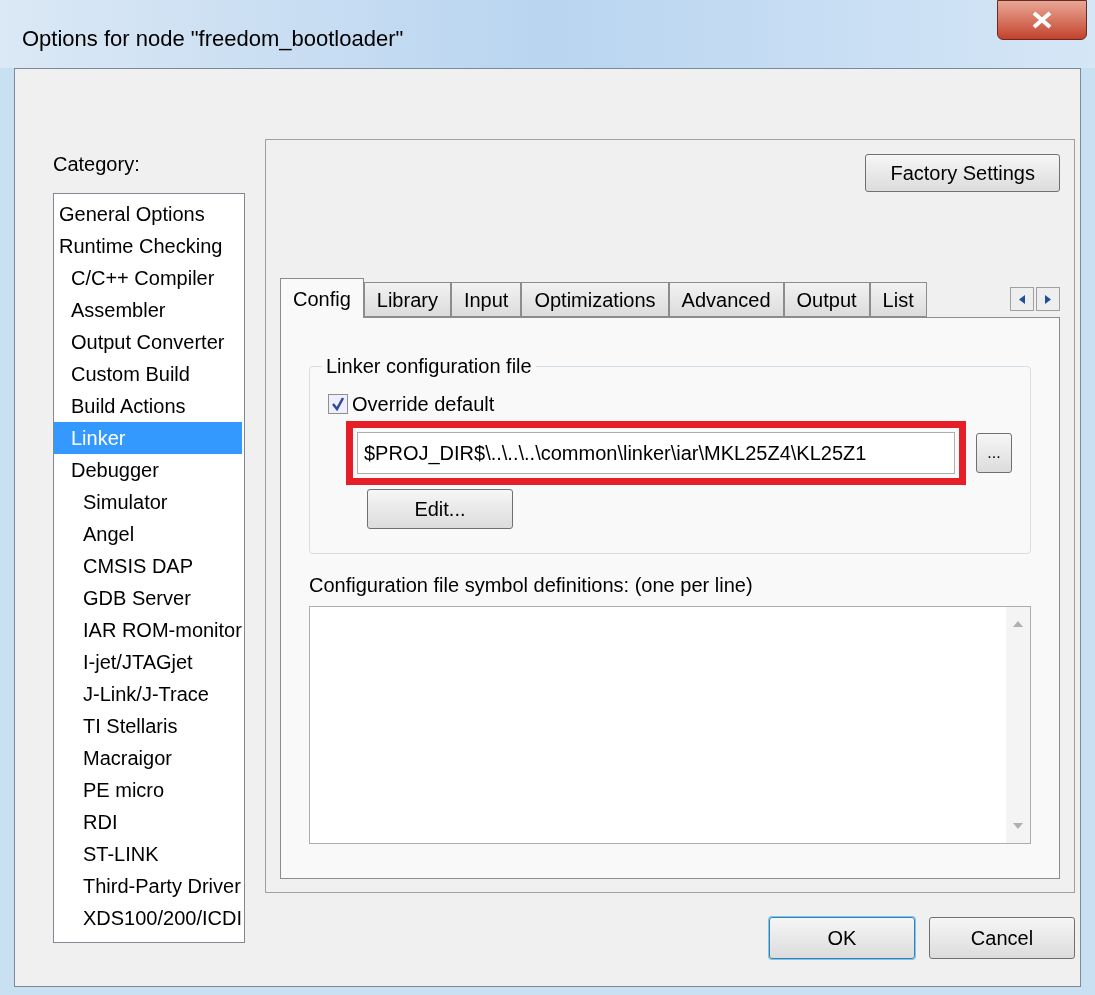 The image size is (1095, 995). I want to click on category-item: XDS100/200/ICDI, so click(148, 918).